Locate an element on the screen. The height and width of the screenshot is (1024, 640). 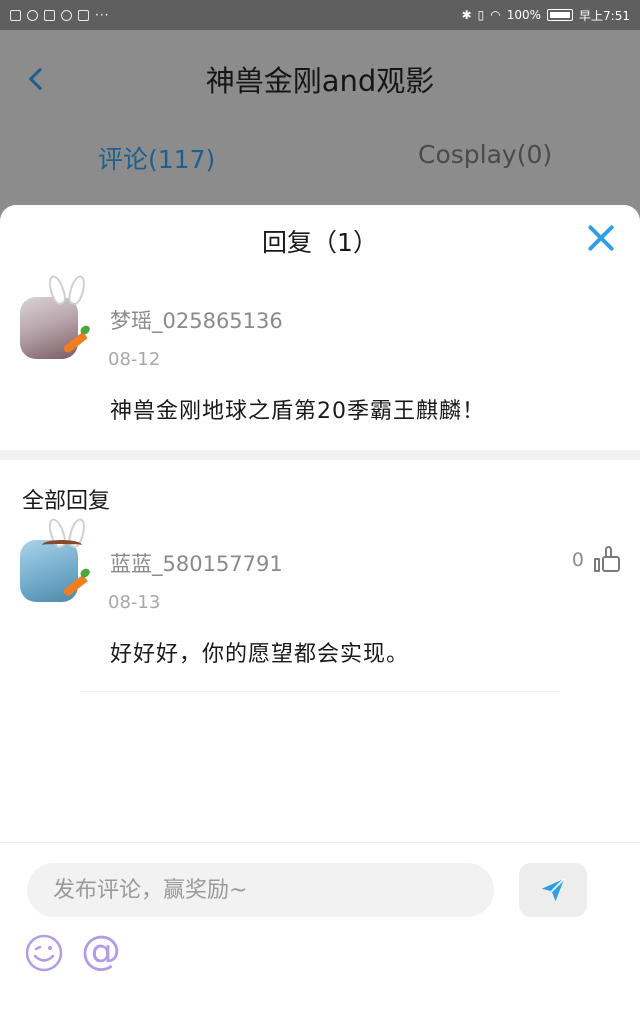
battery-icon is located at coordinates (560, 15).